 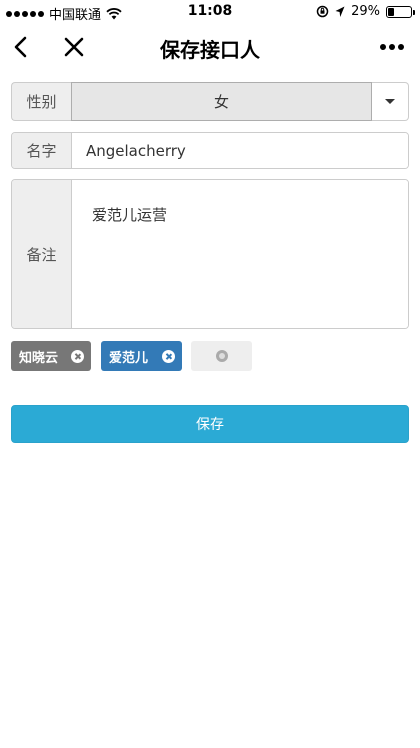 I want to click on status-right: 29%, so click(x=365, y=11).